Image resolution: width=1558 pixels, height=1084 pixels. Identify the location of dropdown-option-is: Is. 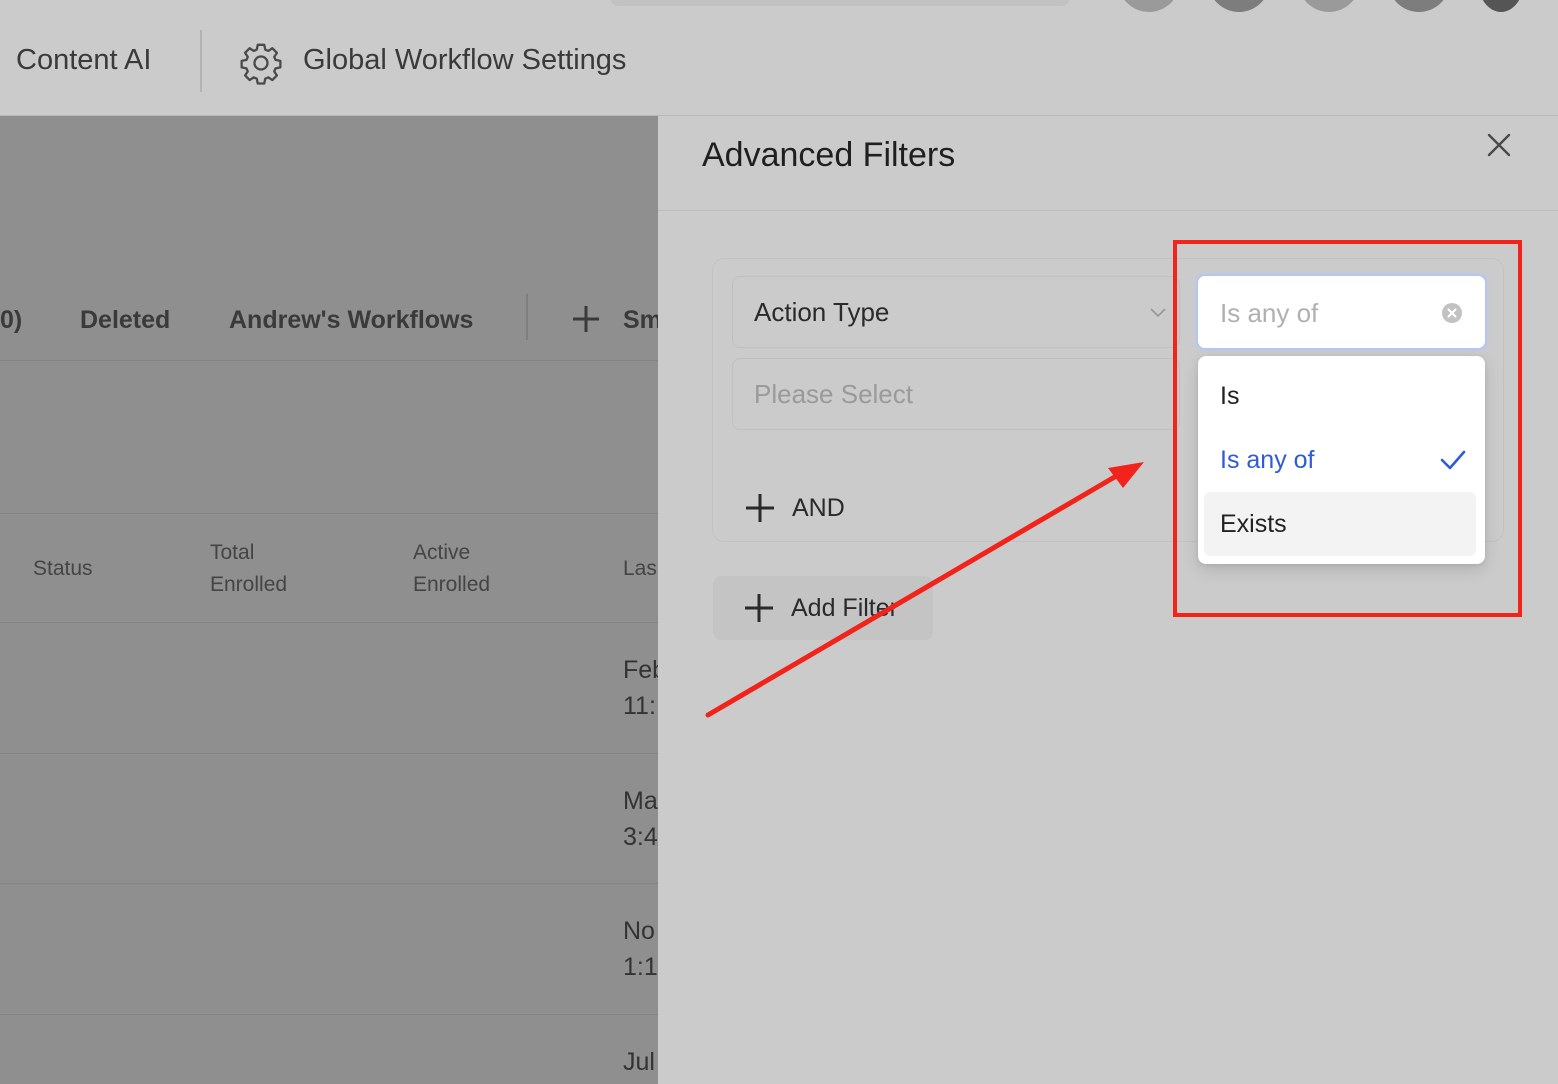
(1340, 396).